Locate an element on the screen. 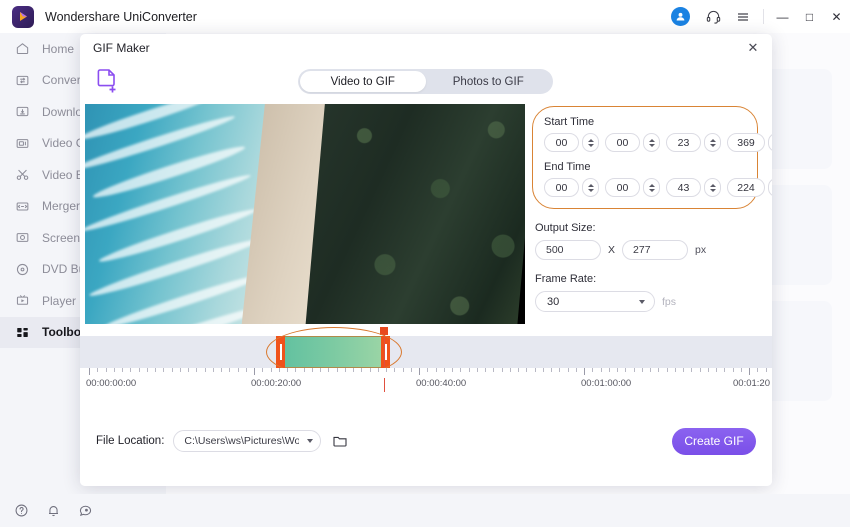 This screenshot has width=850, height=527. end-seconds-stepper is located at coordinates (712, 187).